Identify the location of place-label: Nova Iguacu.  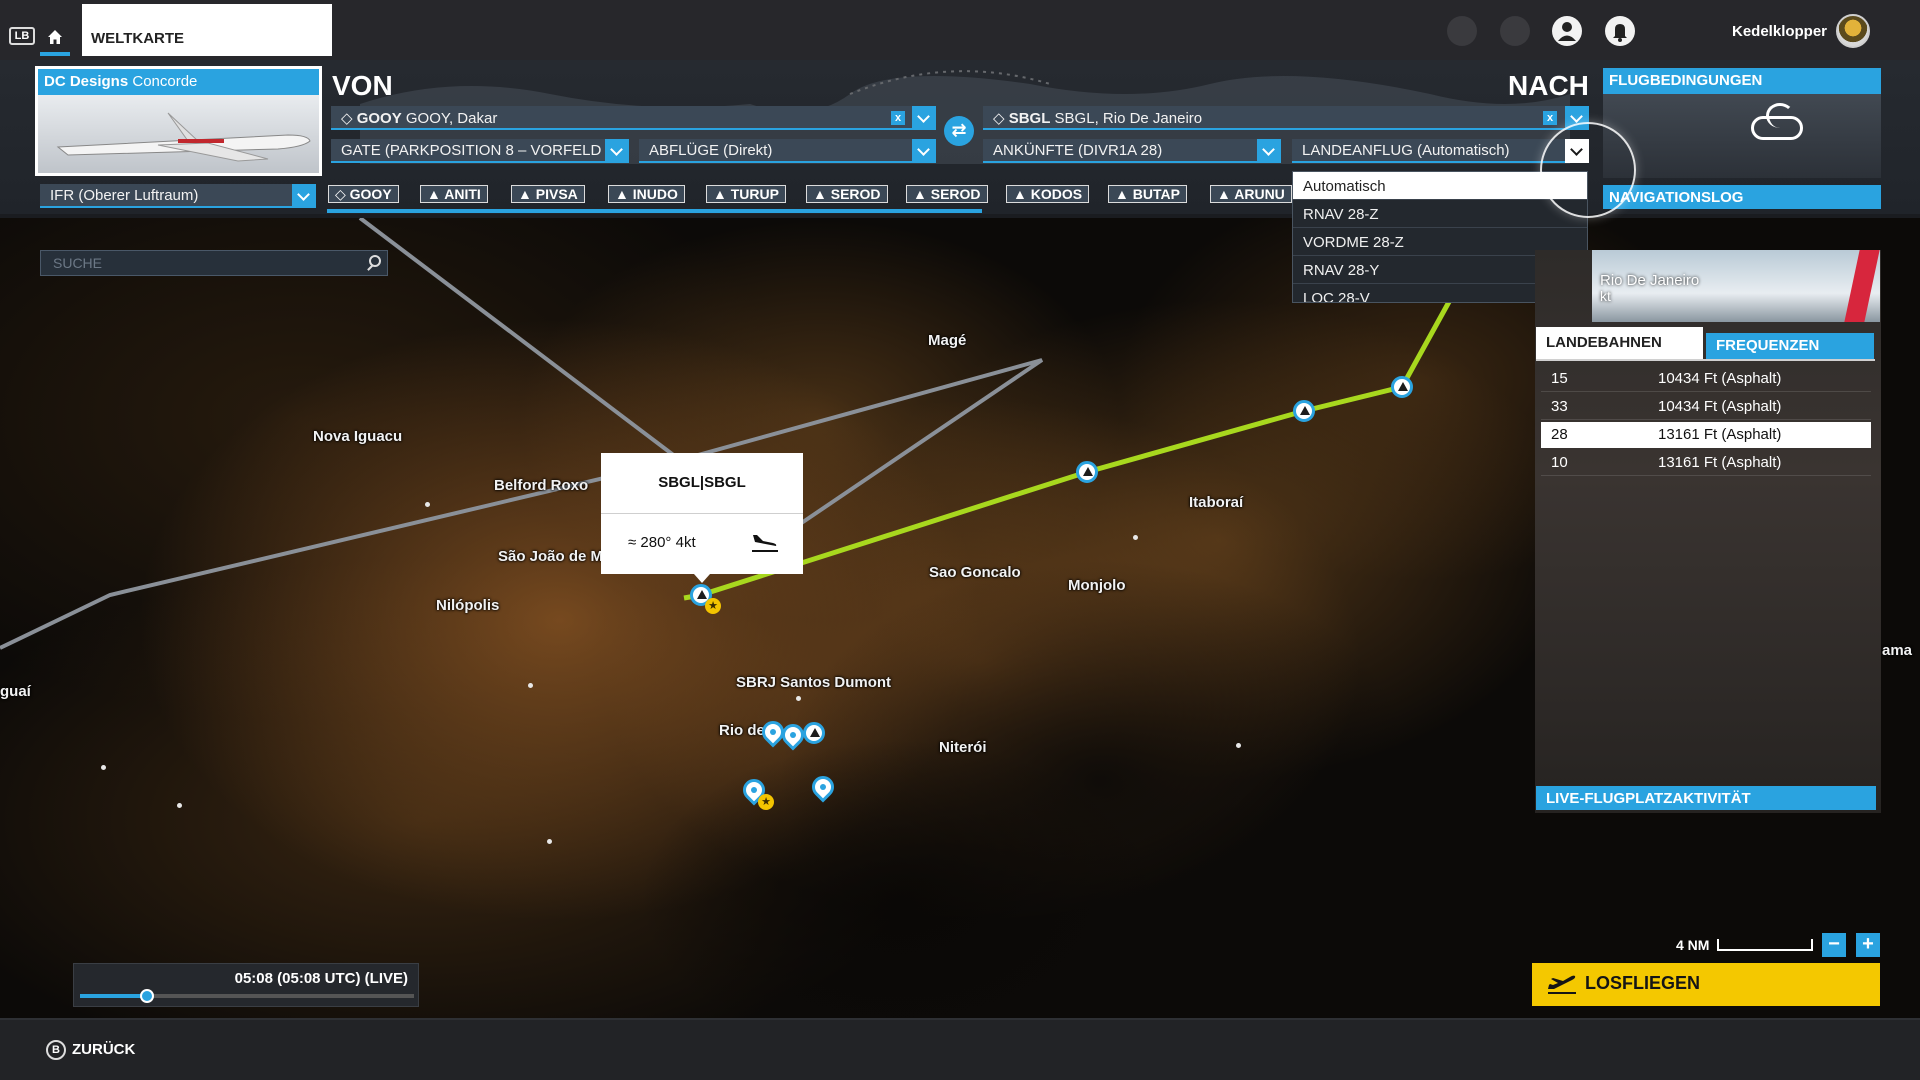
(358, 436).